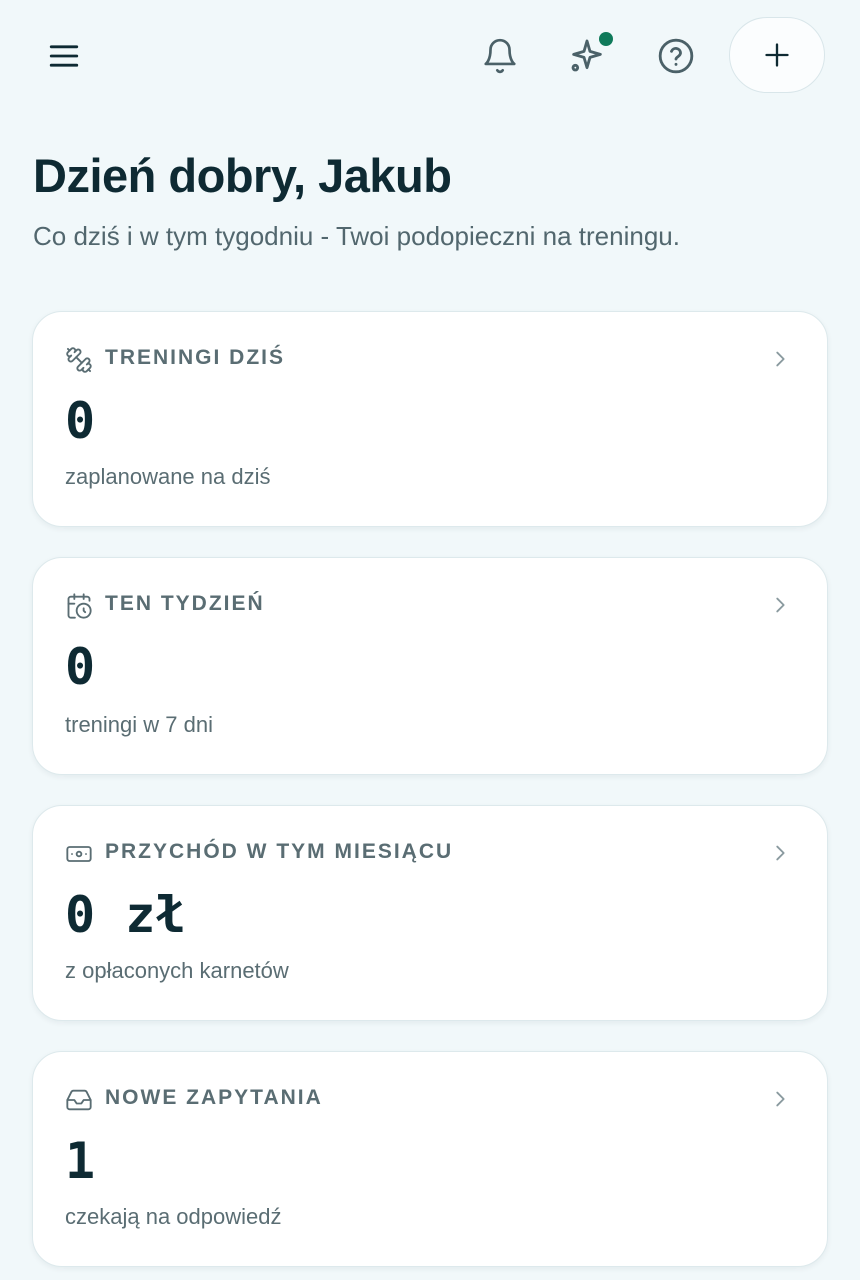 The image size is (860, 1280). What do you see at coordinates (168, 476) in the screenshot?
I see `card-description: zaplanowane na dziś` at bounding box center [168, 476].